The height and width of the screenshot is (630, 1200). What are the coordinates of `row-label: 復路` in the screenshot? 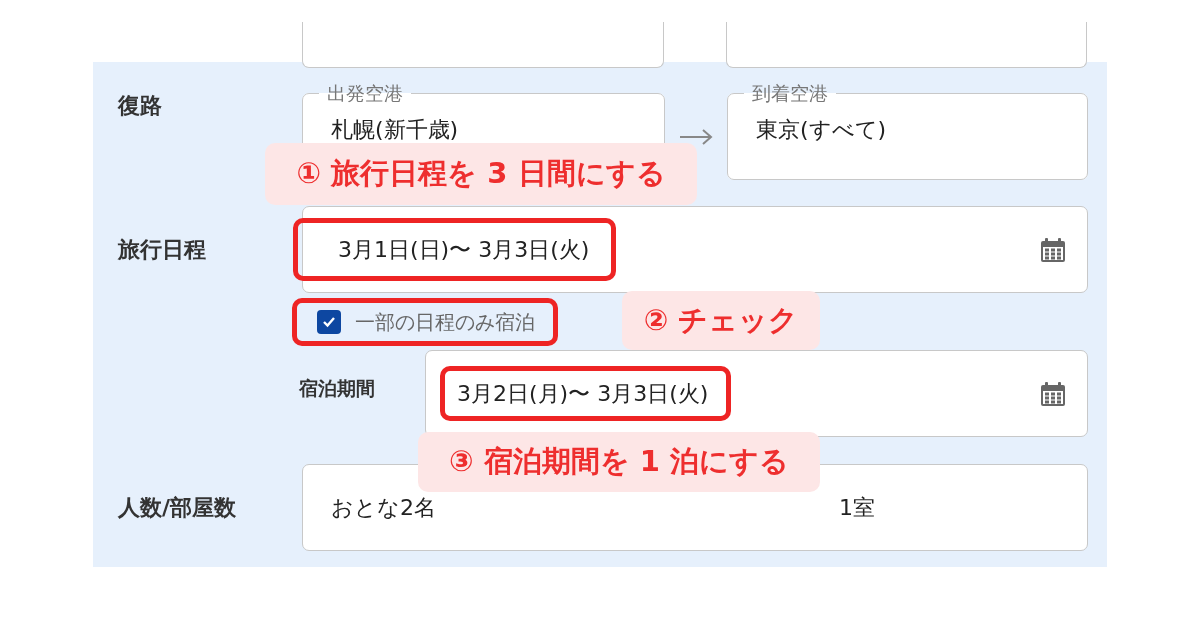 It's located at (139, 106).